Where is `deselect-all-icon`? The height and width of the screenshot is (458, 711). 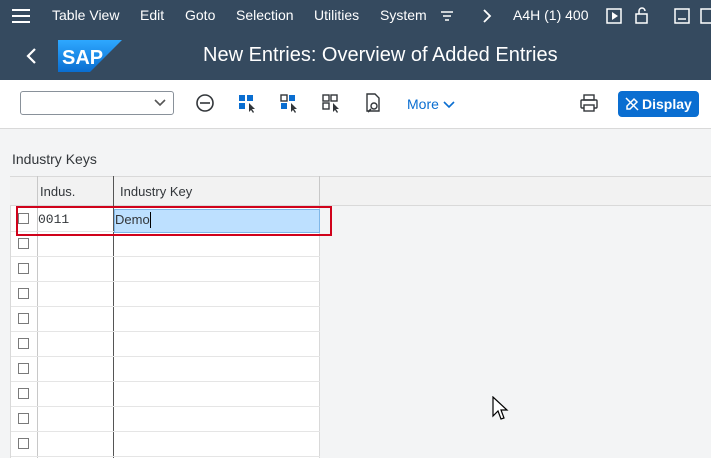
deselect-all-icon is located at coordinates (331, 103).